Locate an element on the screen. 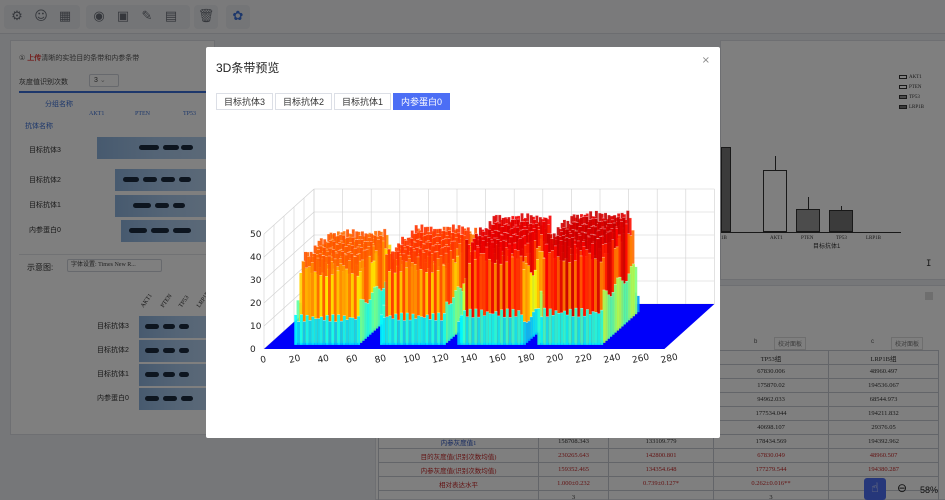  tab-bar: 目标抗体3 目标抗体2 目标抗体1 内参蛋白0 is located at coordinates (333, 101).